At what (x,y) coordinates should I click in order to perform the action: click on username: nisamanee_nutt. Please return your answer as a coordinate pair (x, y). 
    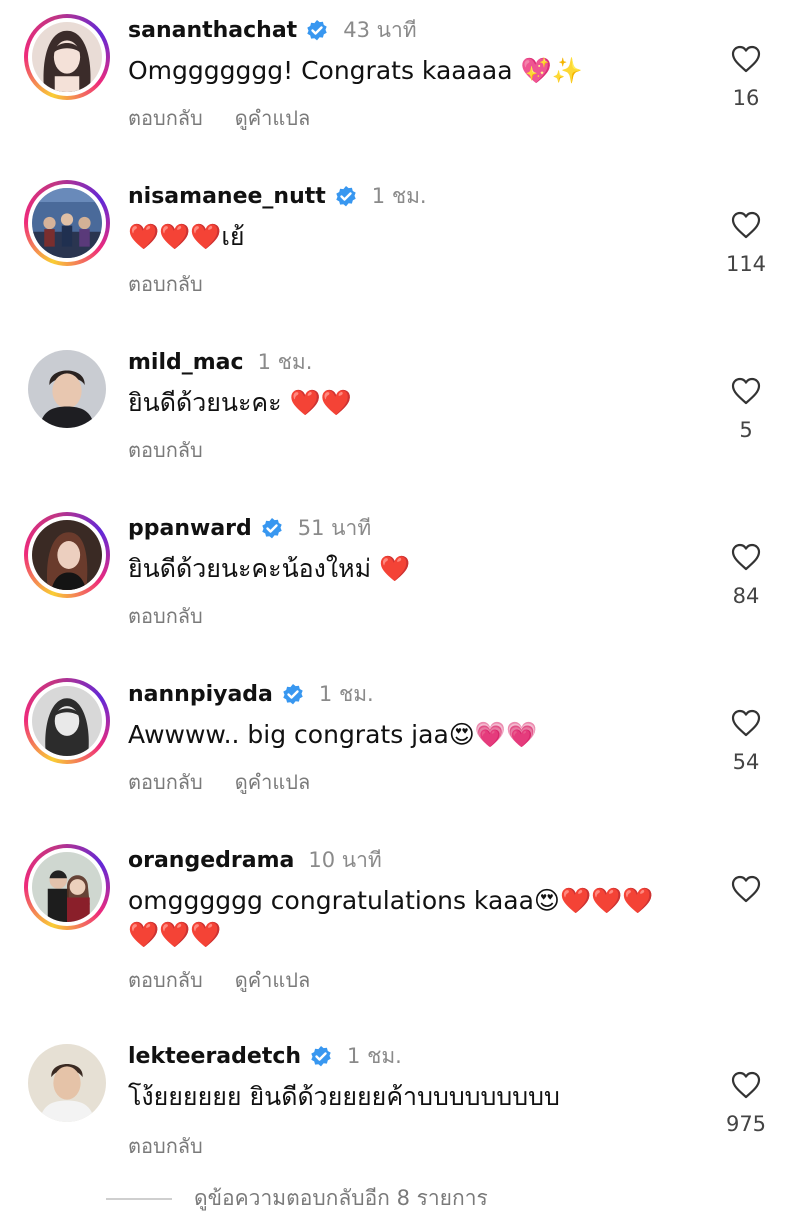
    Looking at the image, I should click on (227, 196).